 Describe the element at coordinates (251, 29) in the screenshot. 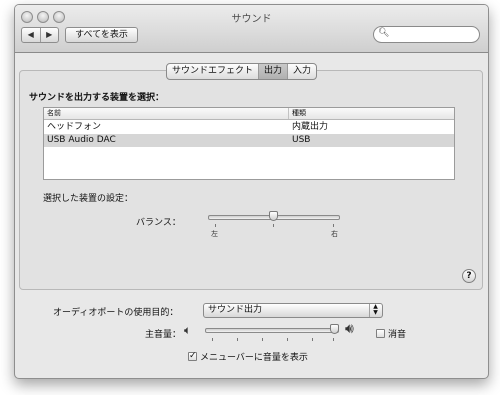

I see `titlebar: サウンド ◀ ▶ すべてを表示 🔍︎` at that location.